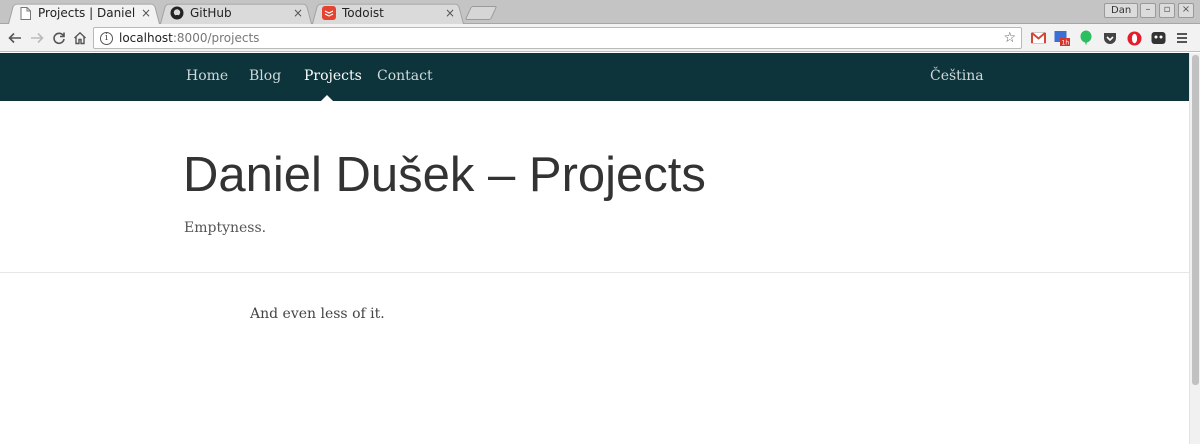 This screenshot has height=444, width=1200. What do you see at coordinates (1167, 10) in the screenshot?
I see `maximize-icon: ▫` at bounding box center [1167, 10].